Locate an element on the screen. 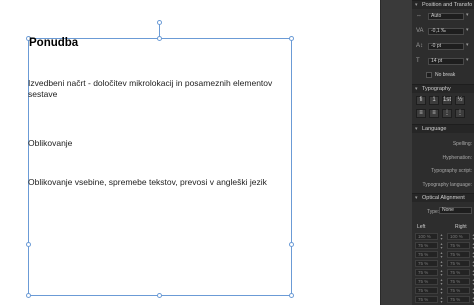  kerning-row: VA -0,1 ‰ ▾ is located at coordinates (443, 31).